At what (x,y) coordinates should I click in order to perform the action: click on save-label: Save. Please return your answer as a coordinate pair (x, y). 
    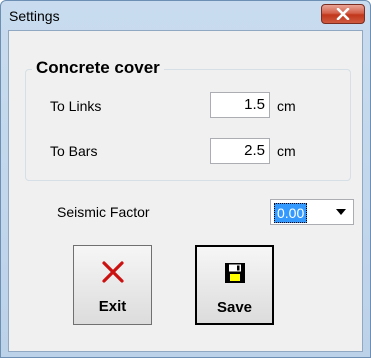
    Looking at the image, I should click on (234, 307).